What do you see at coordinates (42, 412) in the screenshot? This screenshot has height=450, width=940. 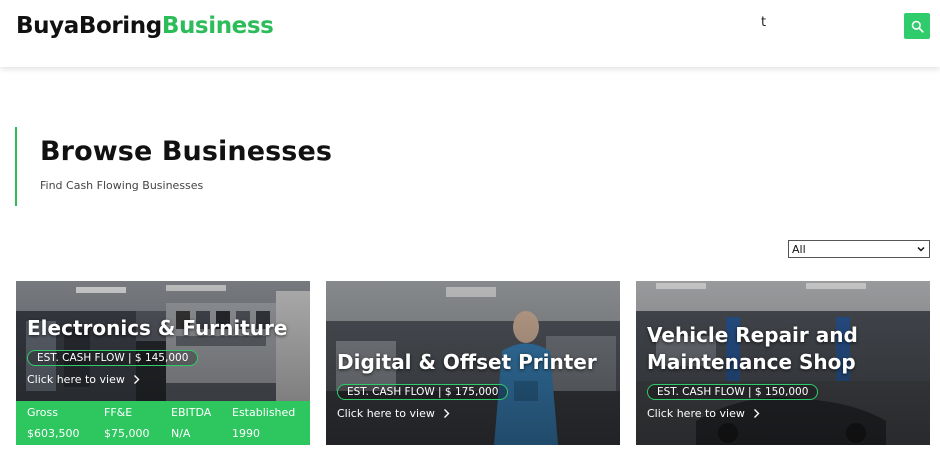 I see `stat-label-gross: Gross` at bounding box center [42, 412].